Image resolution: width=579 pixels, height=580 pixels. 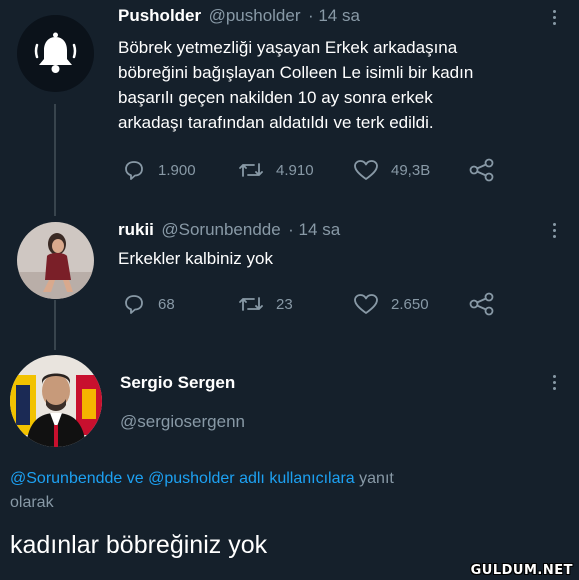 I want to click on reply-context-text: olarak, so click(x=32, y=502).